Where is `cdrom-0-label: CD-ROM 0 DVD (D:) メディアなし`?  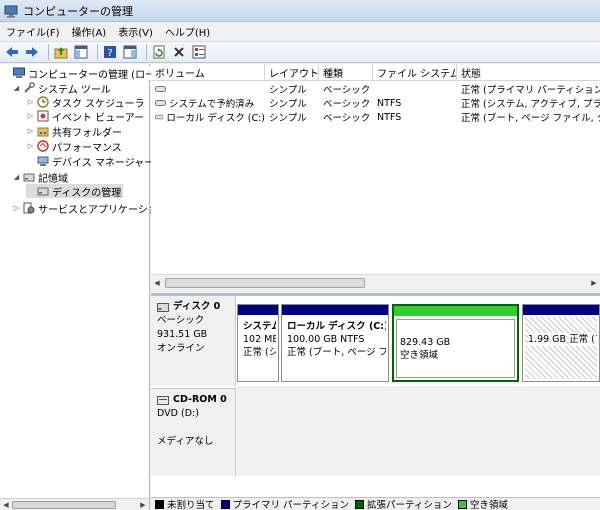
cdrom-0-label: CD-ROM 0 DVD (D:) メディアなし is located at coordinates (193, 432).